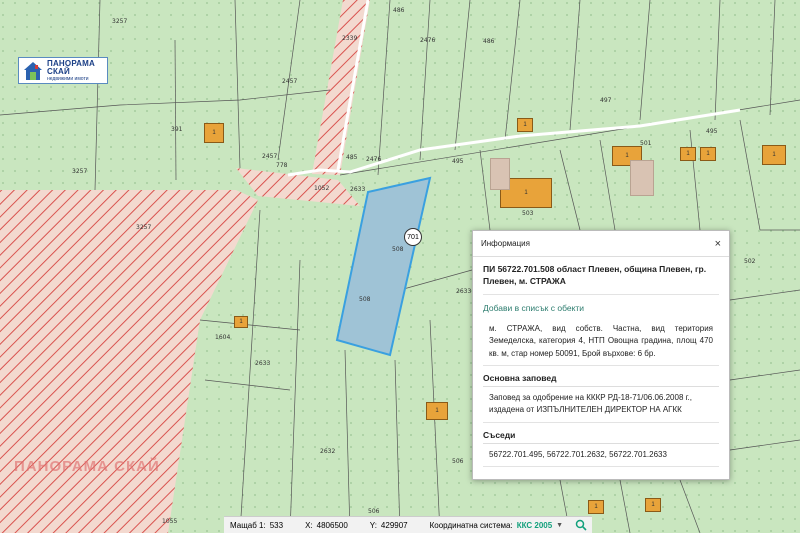 The width and height of the screenshot is (800, 533). I want to click on plot-label: 503, so click(528, 213).